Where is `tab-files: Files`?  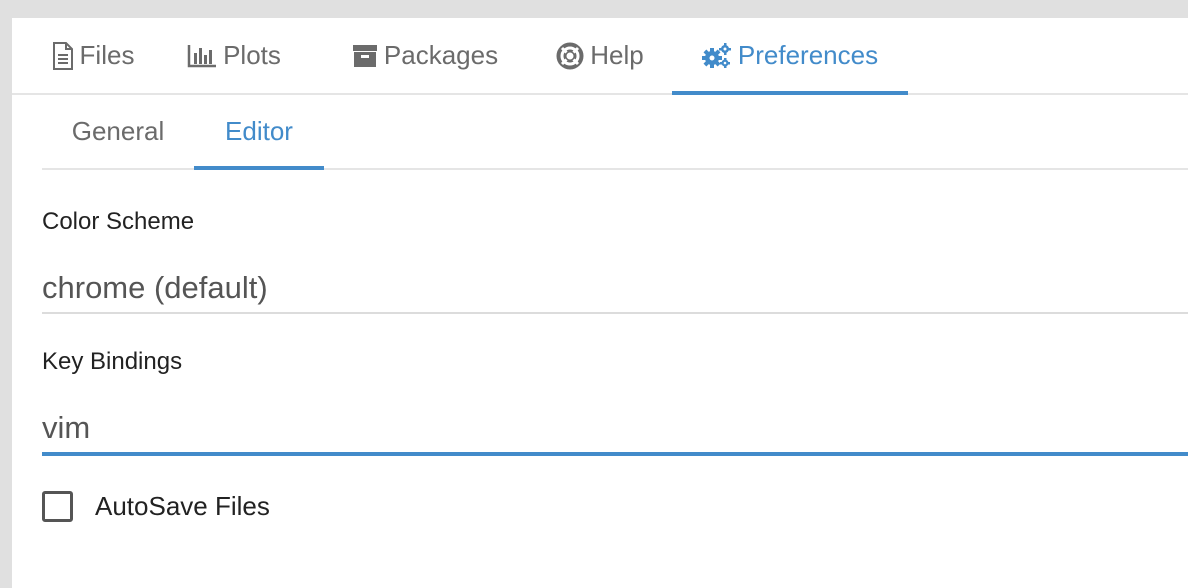
tab-files: Files is located at coordinates (93, 55).